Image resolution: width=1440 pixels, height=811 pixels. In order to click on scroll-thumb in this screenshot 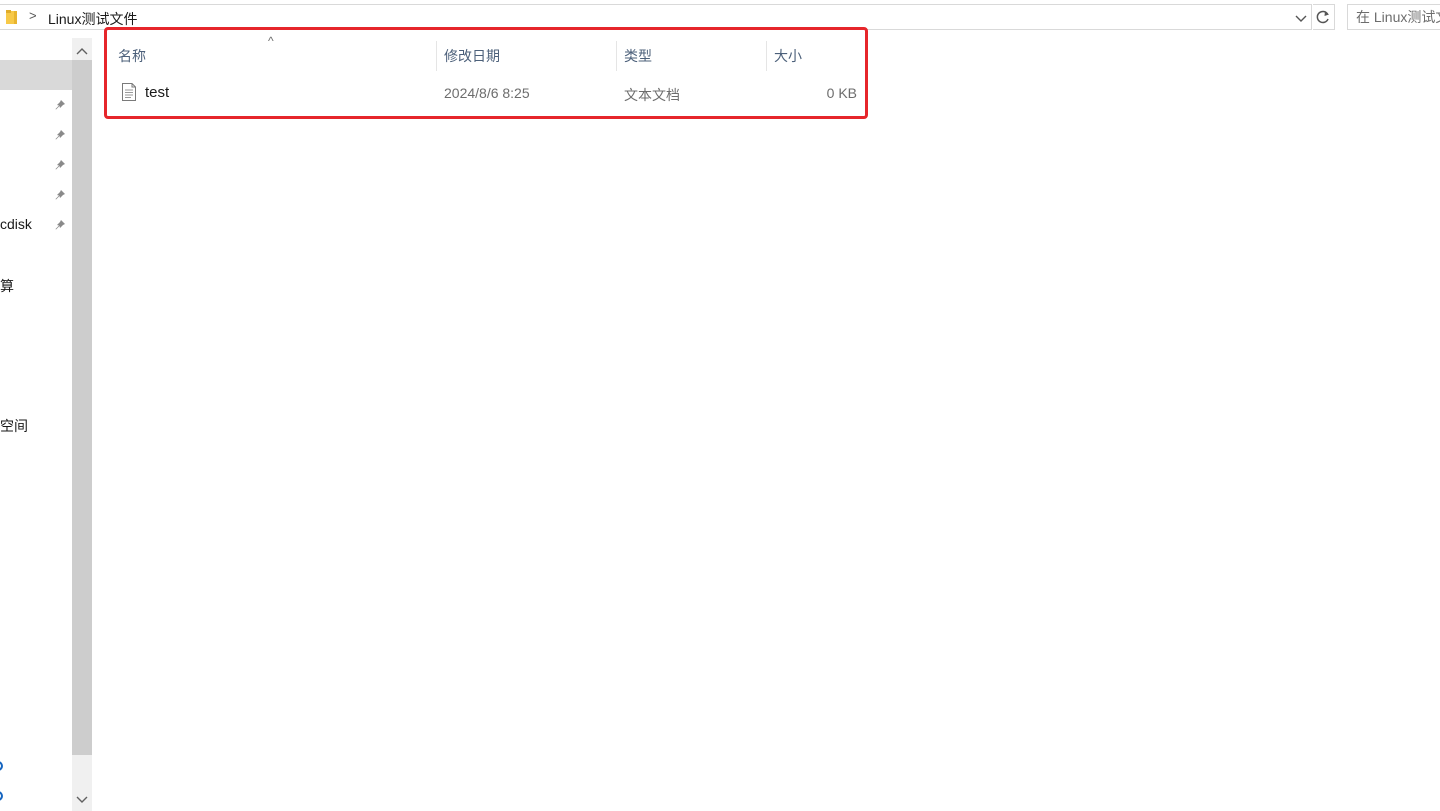, I will do `click(82, 407)`.